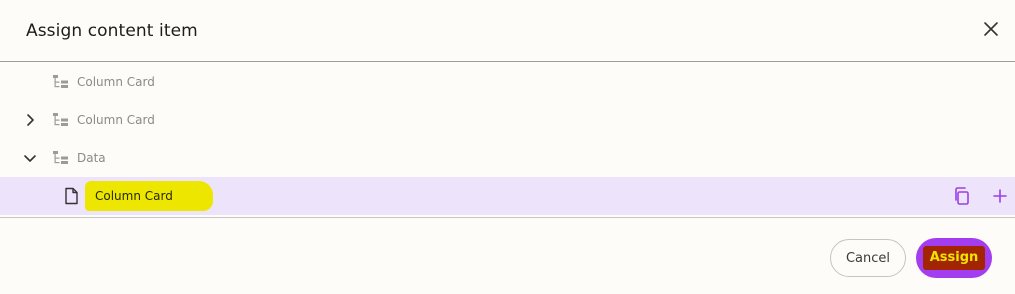  I want to click on tree-item: Data, so click(507, 158).